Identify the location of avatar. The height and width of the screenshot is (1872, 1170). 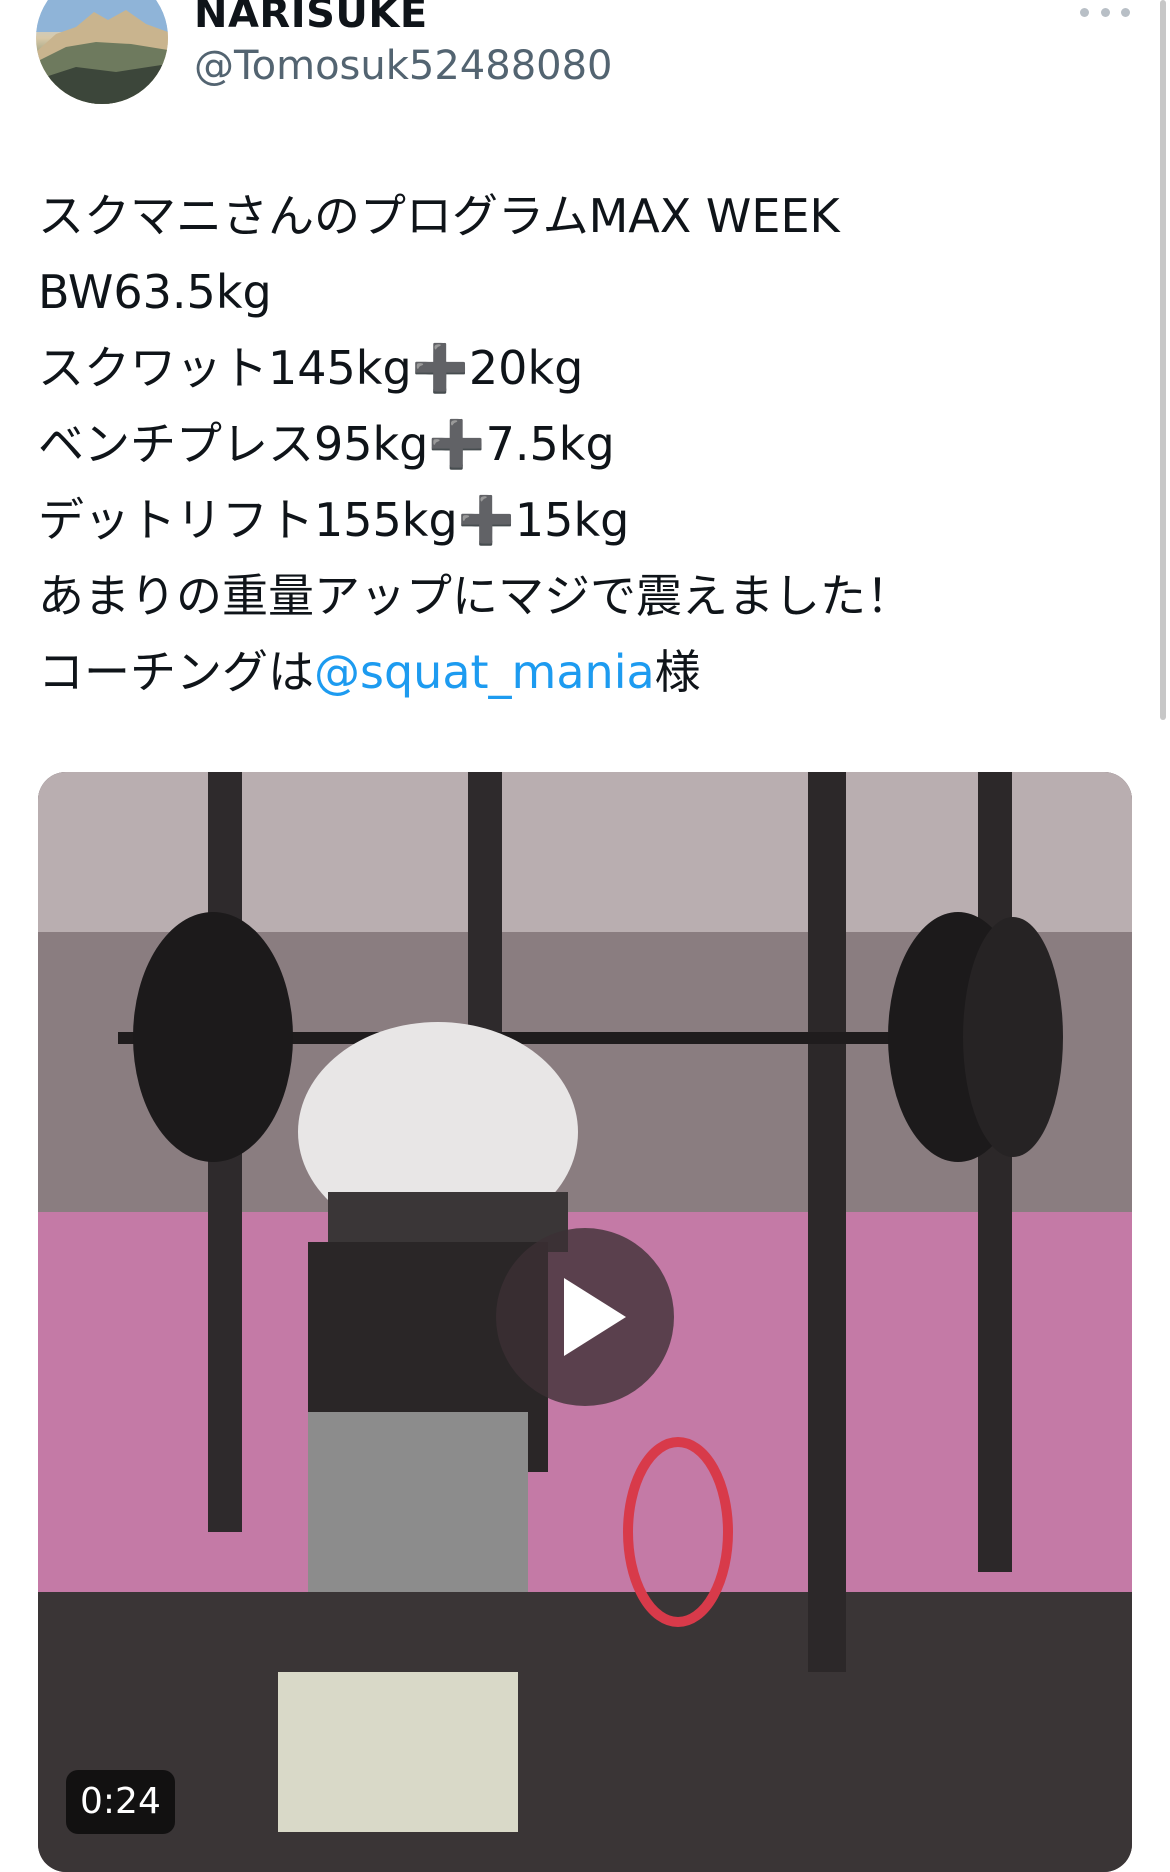
(102, 52).